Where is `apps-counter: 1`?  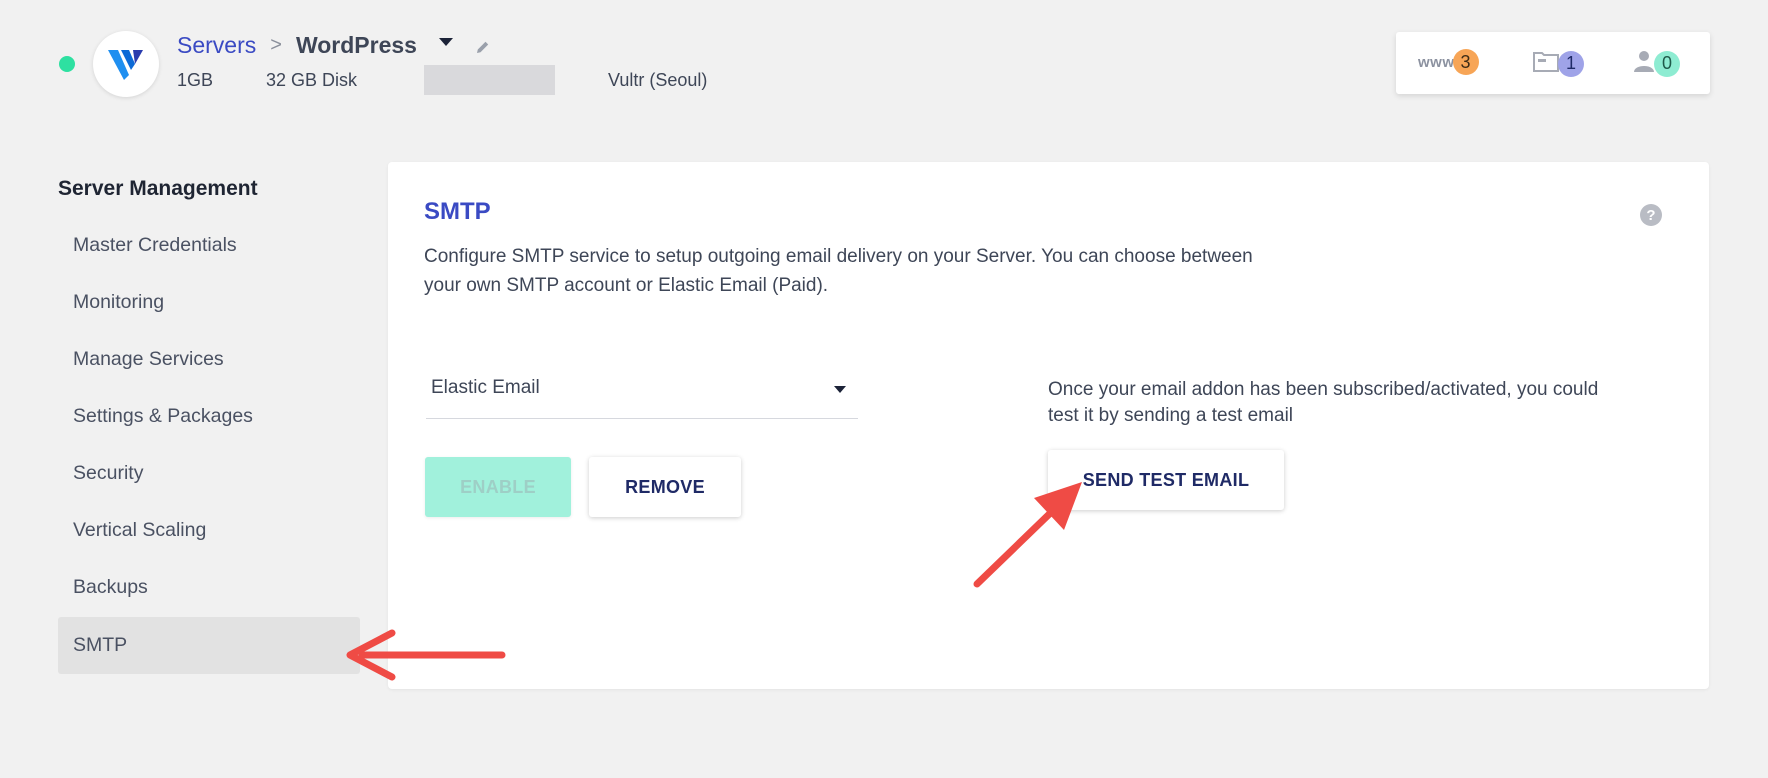 apps-counter: 1 is located at coordinates (1558, 63).